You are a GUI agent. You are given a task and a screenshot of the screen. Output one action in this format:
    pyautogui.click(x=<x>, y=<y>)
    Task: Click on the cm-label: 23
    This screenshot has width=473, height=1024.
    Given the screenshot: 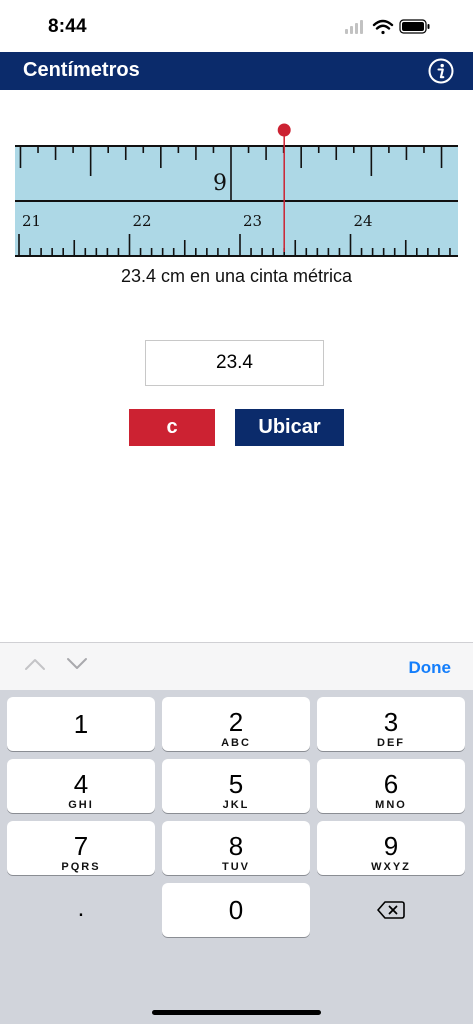 What is the action you would take?
    pyautogui.click(x=252, y=221)
    